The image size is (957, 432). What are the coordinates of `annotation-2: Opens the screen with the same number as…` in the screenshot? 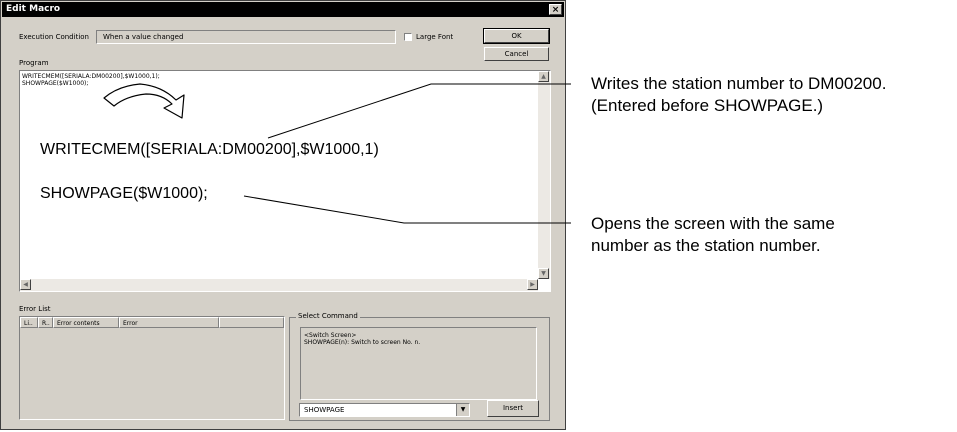 It's located at (713, 235).